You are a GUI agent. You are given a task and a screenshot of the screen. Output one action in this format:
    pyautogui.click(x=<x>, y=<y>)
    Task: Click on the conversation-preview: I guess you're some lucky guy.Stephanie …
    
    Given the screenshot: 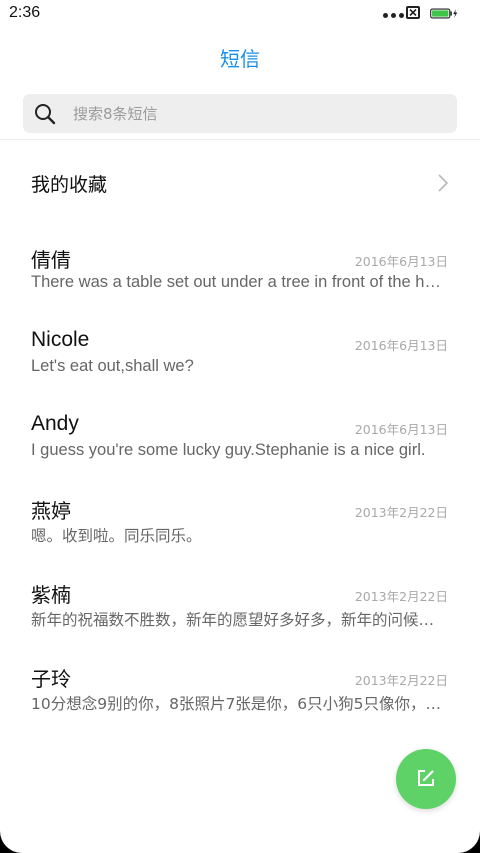 What is the action you would take?
    pyautogui.click(x=228, y=450)
    